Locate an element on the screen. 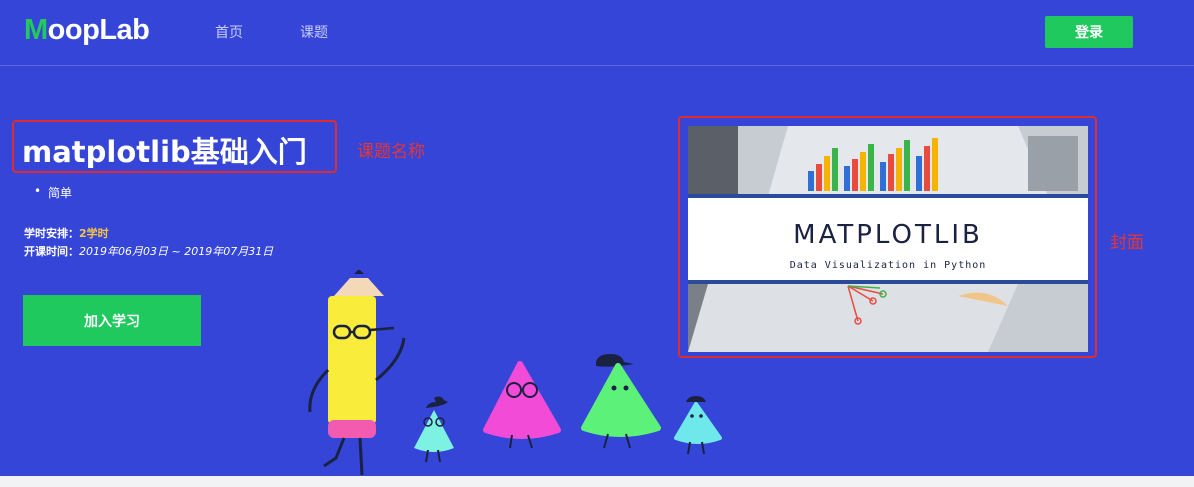 The height and width of the screenshot is (487, 1194). course-title: matplotlib基础入门 is located at coordinates (164, 152).